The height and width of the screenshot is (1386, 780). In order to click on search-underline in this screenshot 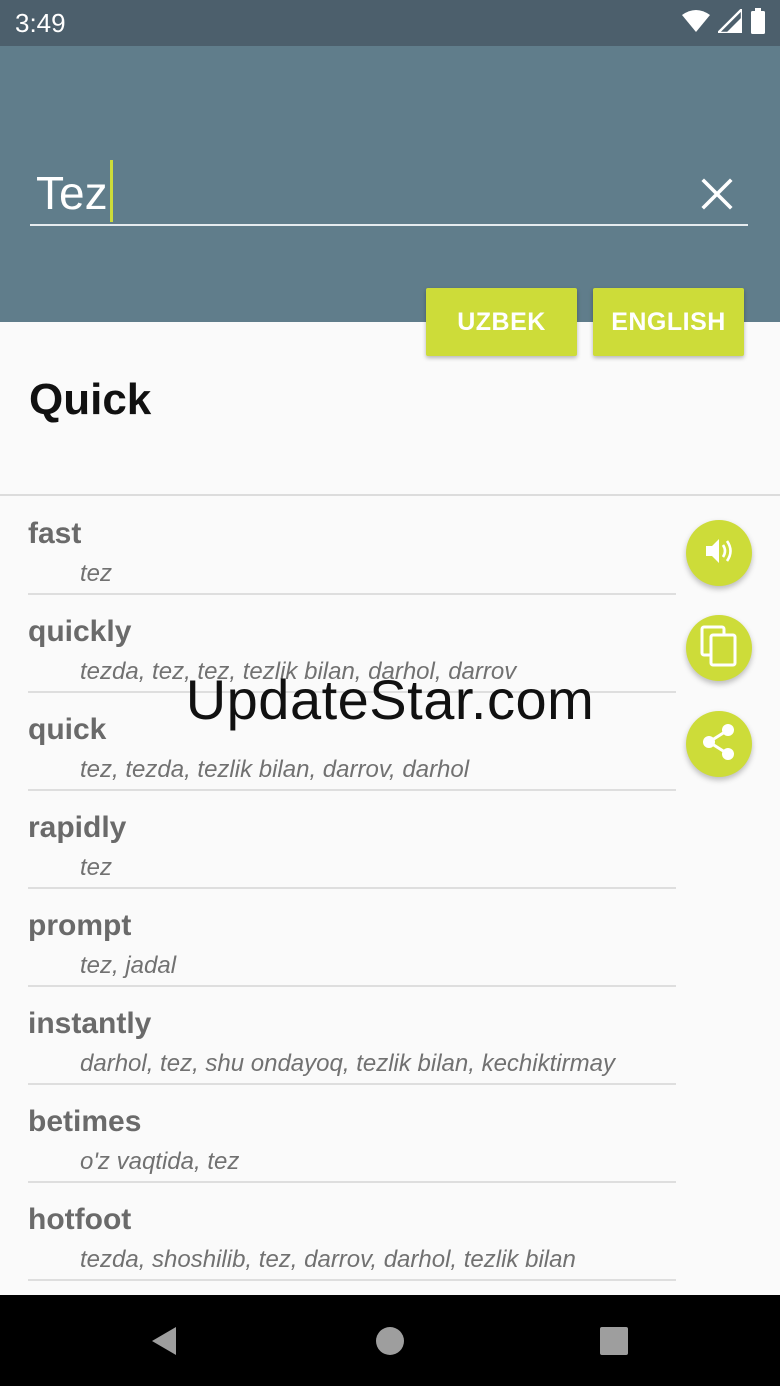, I will do `click(389, 225)`.